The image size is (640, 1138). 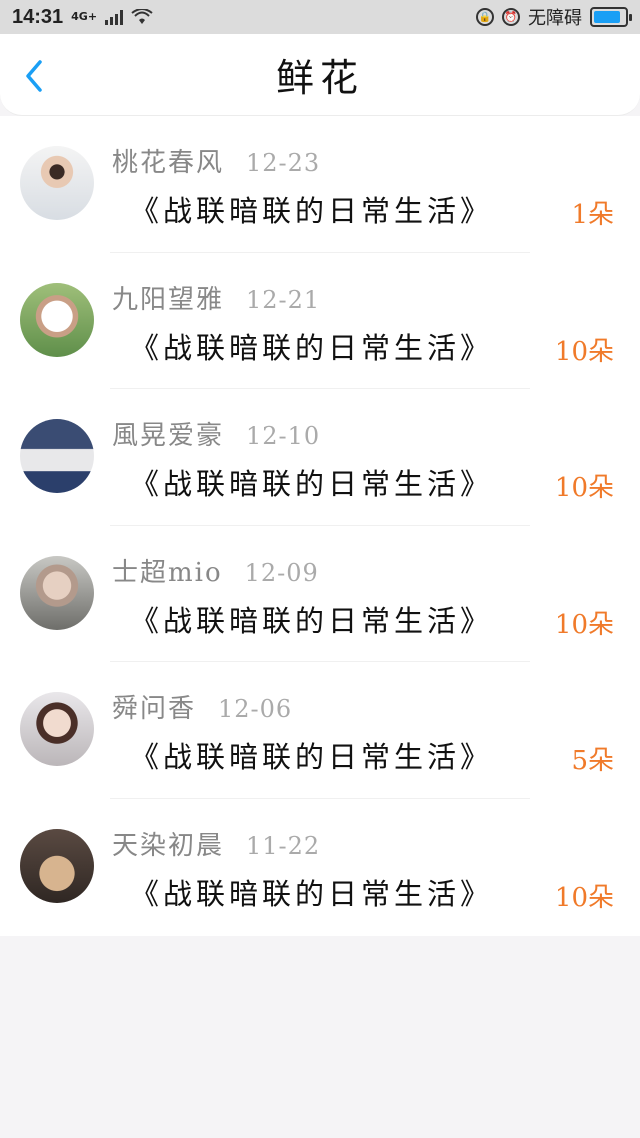 I want to click on list-item: 士超mio 12-09 《战联暗联的日常生活》 10朵, so click(x=320, y=594).